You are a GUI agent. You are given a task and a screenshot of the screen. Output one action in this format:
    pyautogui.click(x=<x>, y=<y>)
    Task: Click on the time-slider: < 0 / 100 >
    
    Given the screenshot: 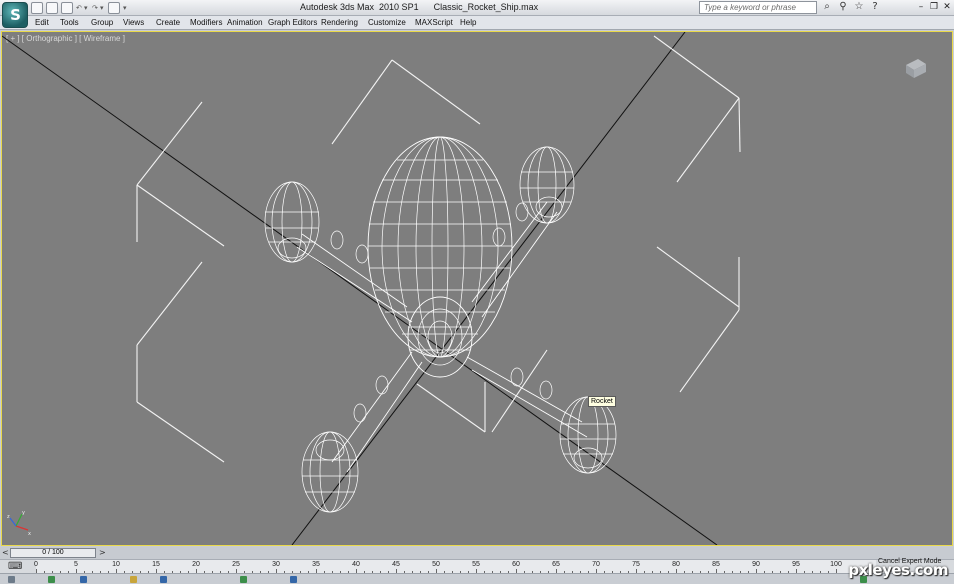 What is the action you would take?
    pyautogui.click(x=477, y=553)
    